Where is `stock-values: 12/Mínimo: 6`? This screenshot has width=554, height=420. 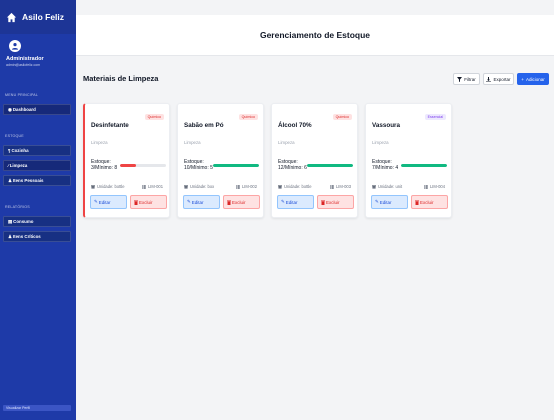
stock-values: 12/Mínimo: 6 is located at coordinates (292, 168).